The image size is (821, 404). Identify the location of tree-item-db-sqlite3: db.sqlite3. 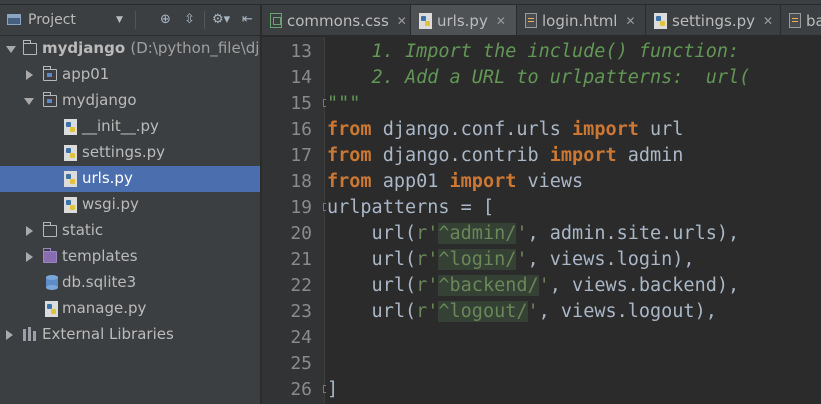
(130, 283).